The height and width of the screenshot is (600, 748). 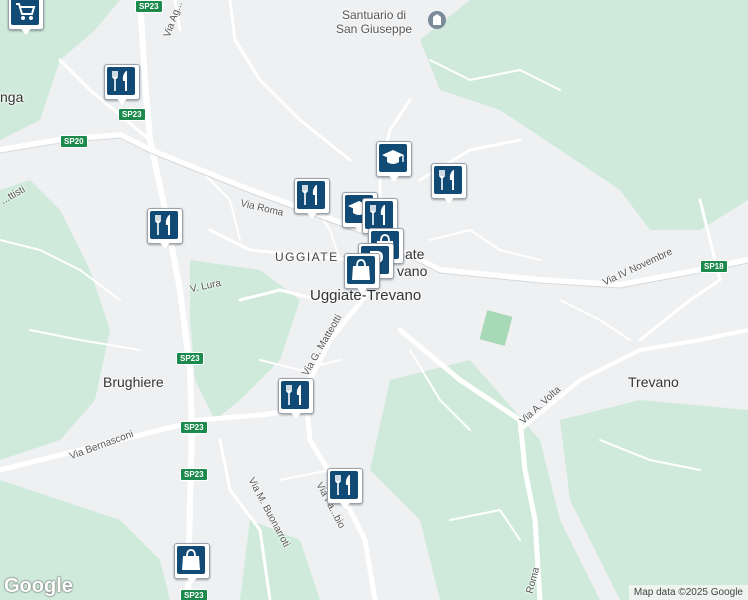 What do you see at coordinates (653, 382) in the screenshot?
I see `town-label-trevano: Trevano` at bounding box center [653, 382].